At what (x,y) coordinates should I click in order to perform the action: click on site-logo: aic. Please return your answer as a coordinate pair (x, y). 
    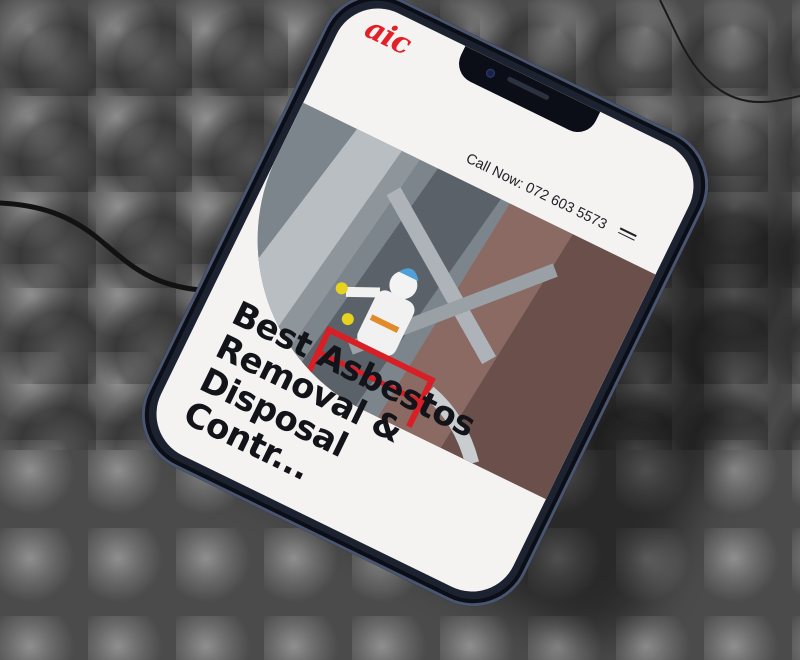
    Looking at the image, I should click on (387, 37).